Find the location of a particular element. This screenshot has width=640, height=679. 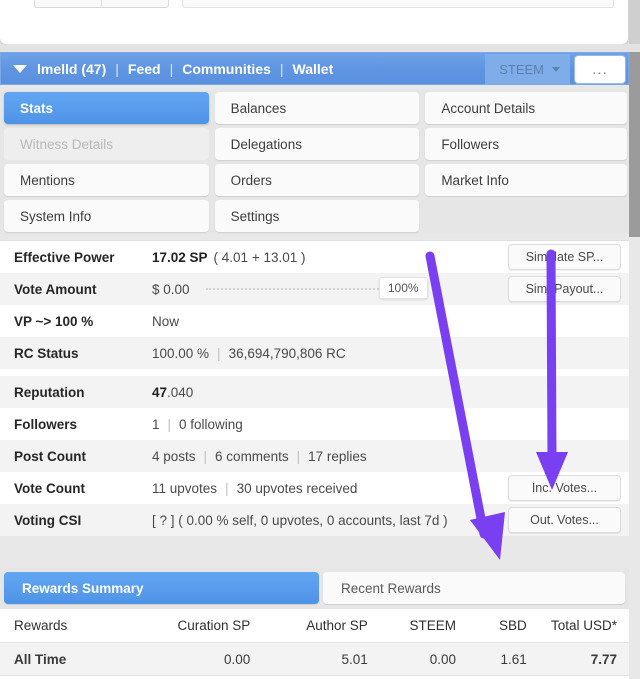

row-value: 17.02 SP ( 4.01 + 13.01 ) is located at coordinates (228, 257).